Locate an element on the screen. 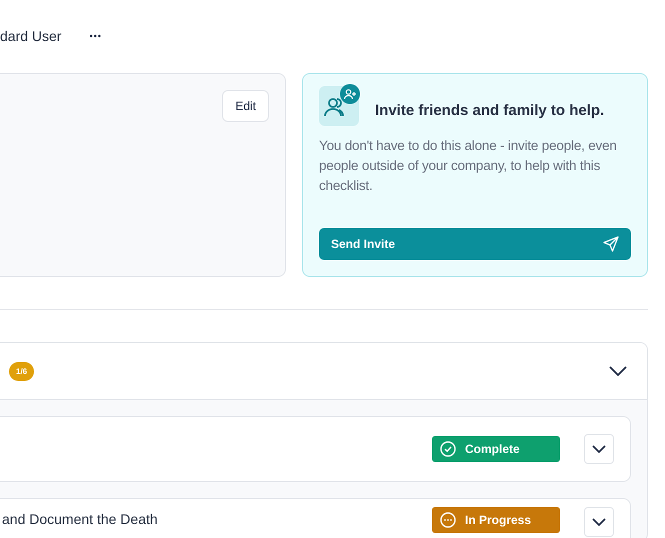 The width and height of the screenshot is (665, 538). progress-badge: 1/6 is located at coordinates (21, 371).